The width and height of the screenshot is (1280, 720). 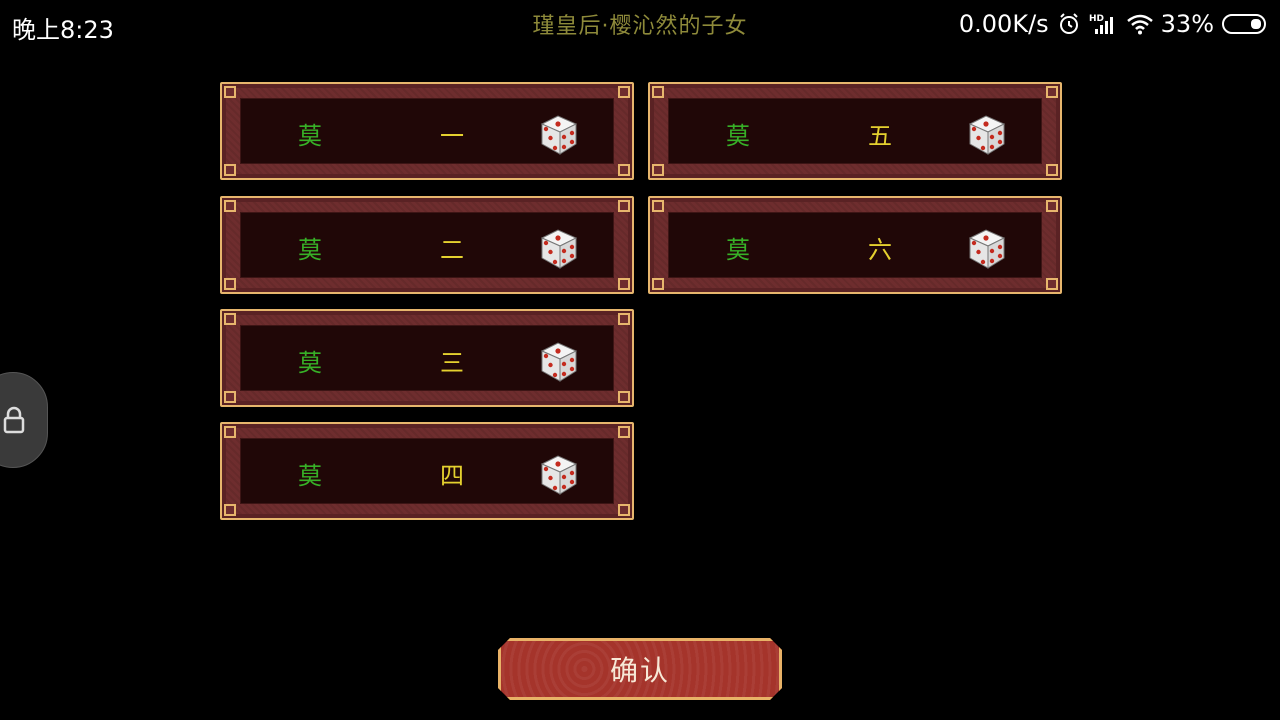 I want to click on child-card: 莫 三, so click(x=427, y=358).